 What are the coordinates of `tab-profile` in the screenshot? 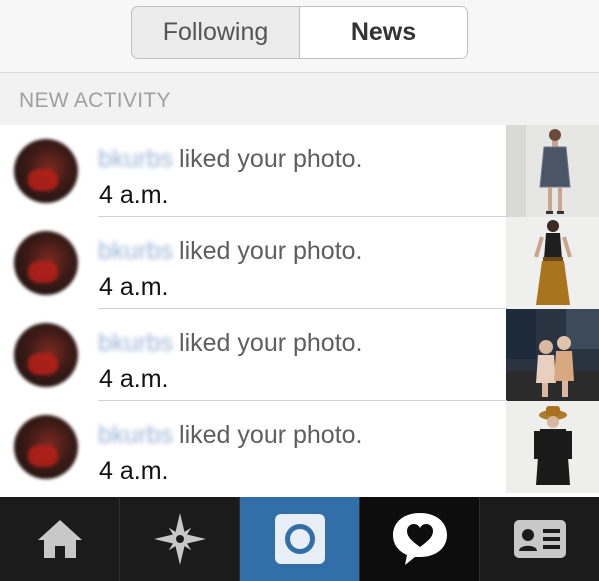 It's located at (539, 539).